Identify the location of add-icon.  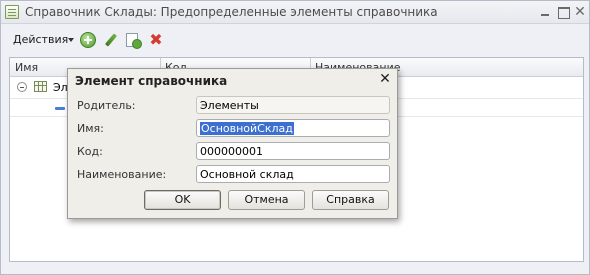
(88, 40).